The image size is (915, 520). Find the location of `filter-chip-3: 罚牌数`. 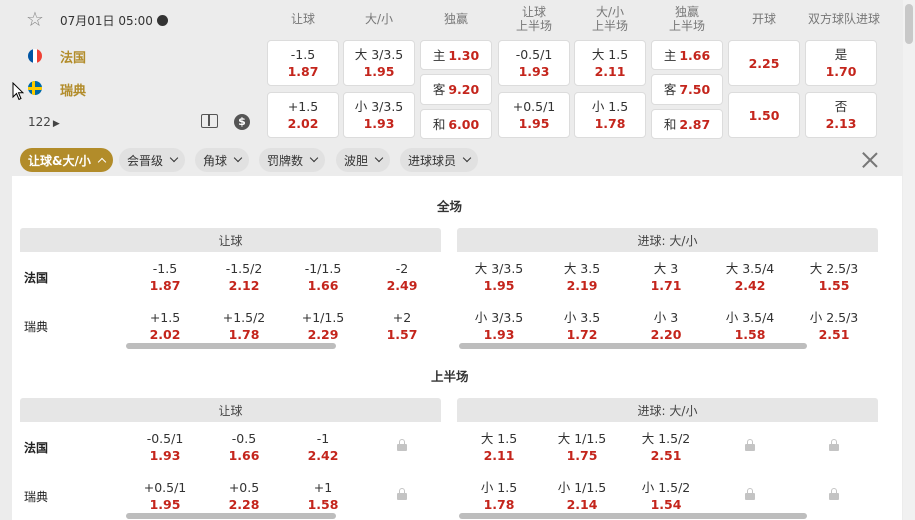

filter-chip-3: 罚牌数 is located at coordinates (292, 160).